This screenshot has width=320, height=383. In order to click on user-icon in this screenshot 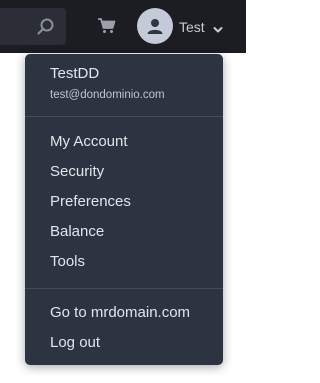, I will do `click(155, 26)`.